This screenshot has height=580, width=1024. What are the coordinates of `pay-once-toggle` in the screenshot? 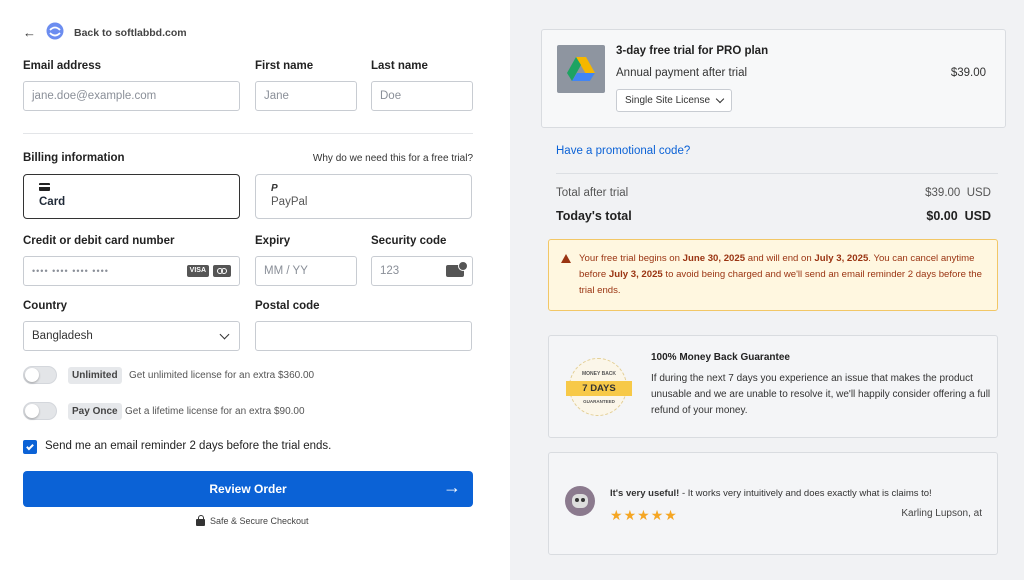 It's located at (40, 411).